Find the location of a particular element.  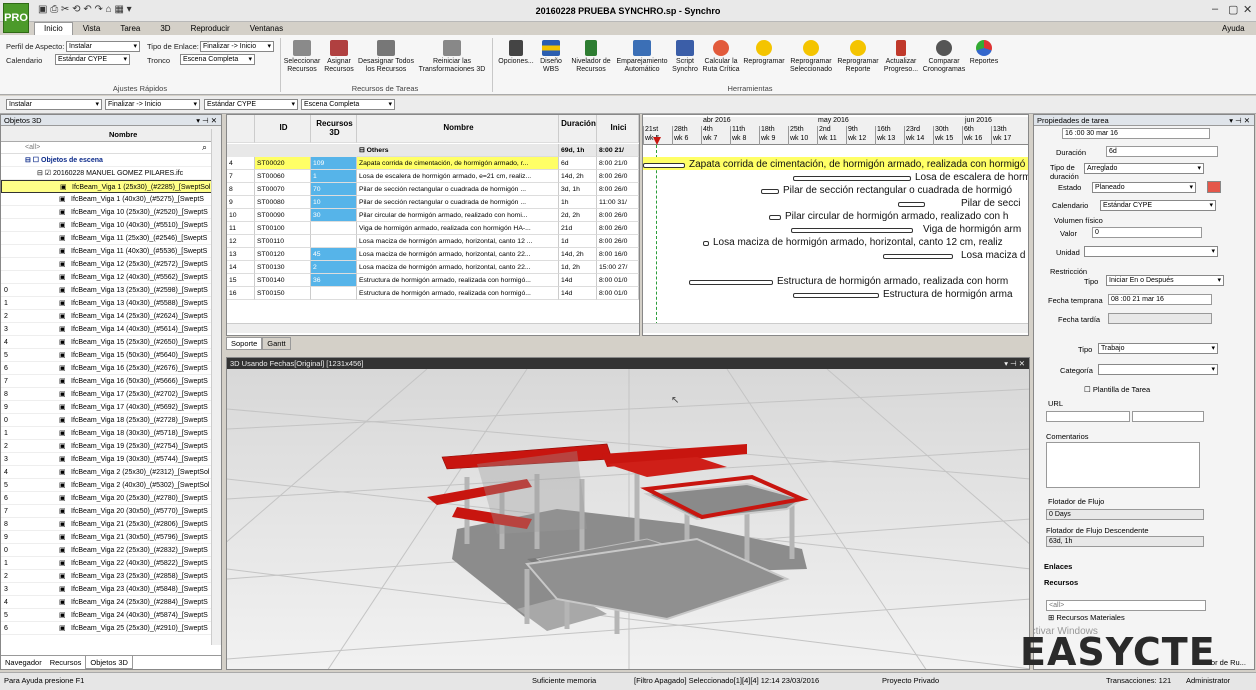

recursos-section: Recursos is located at coordinates (1061, 582).